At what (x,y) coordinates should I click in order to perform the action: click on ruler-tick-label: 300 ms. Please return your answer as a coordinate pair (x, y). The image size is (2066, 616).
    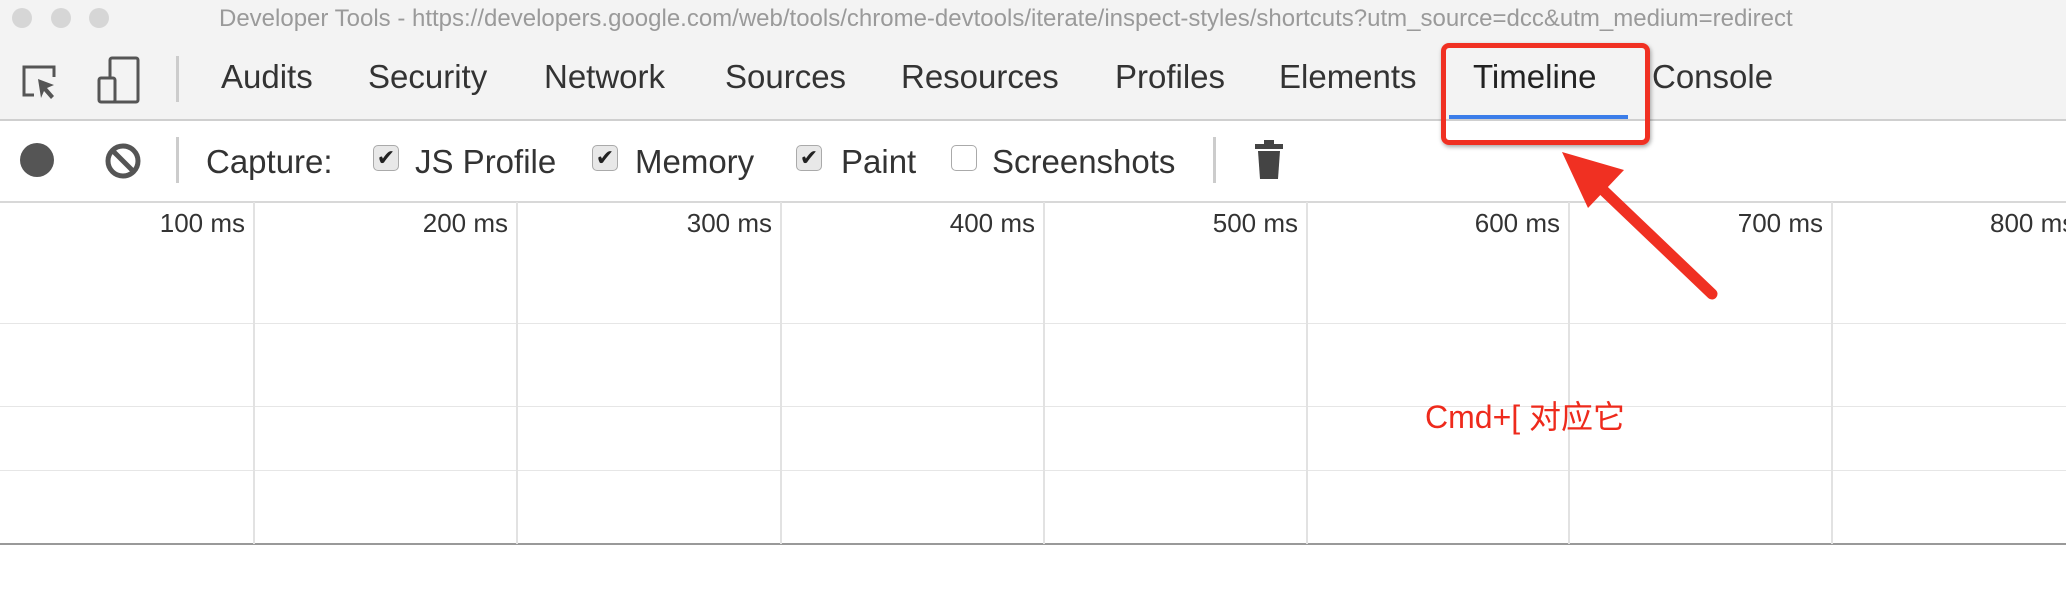
    Looking at the image, I should click on (729, 223).